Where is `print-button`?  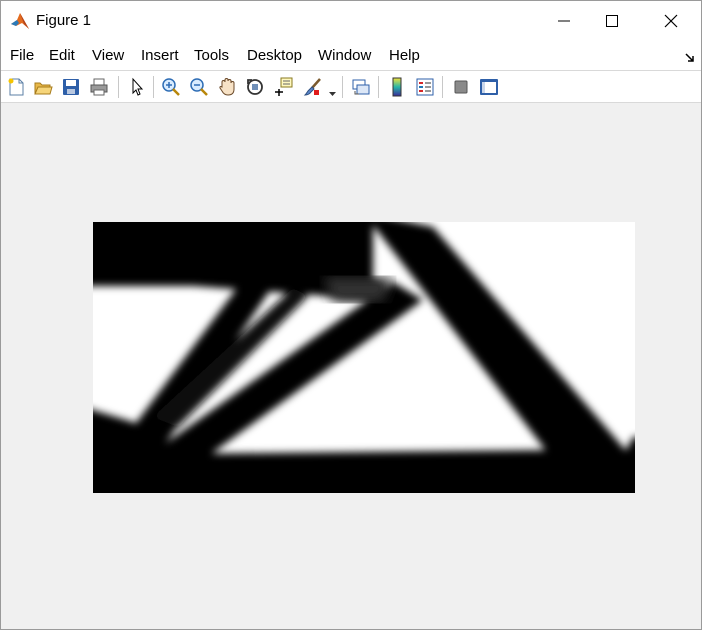 print-button is located at coordinates (99, 87).